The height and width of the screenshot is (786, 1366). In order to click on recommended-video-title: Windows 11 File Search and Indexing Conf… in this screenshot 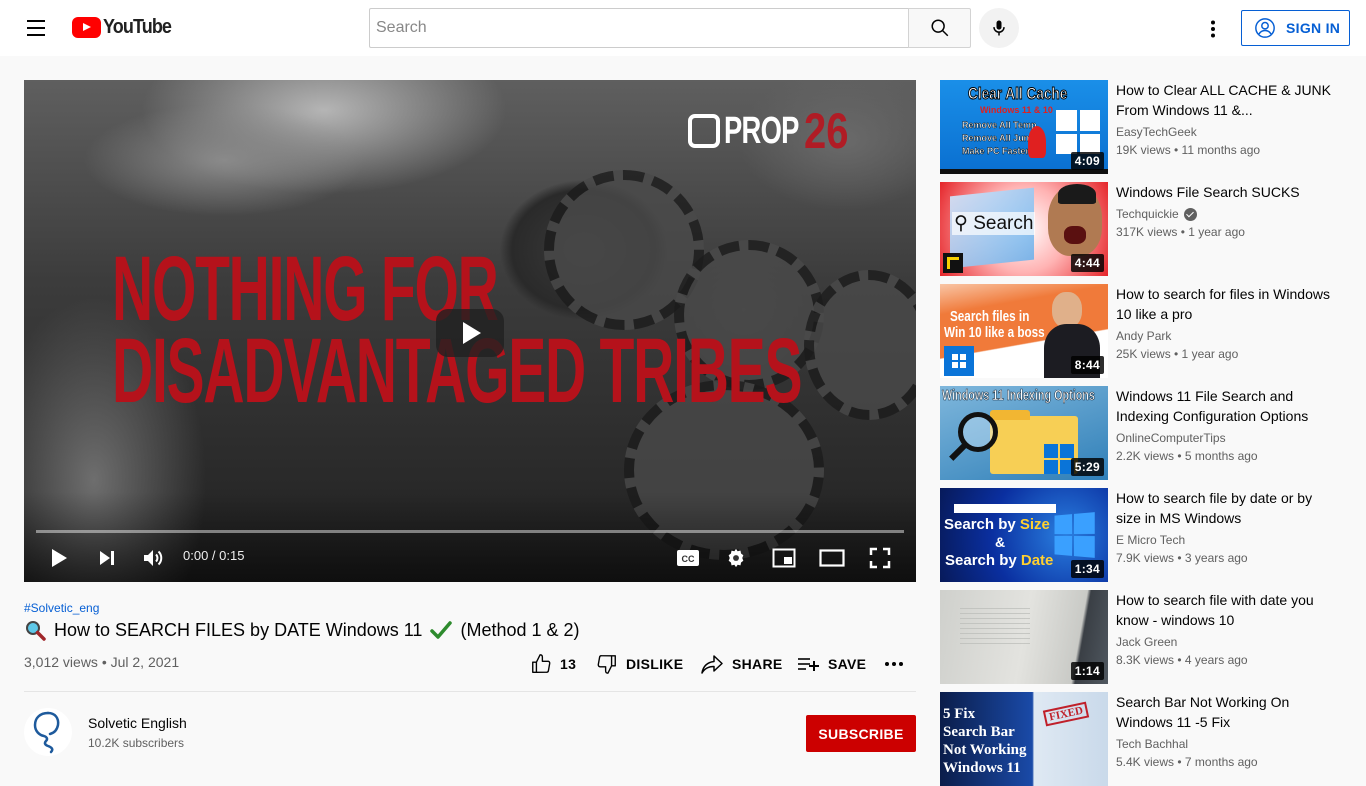, I will do `click(1223, 406)`.